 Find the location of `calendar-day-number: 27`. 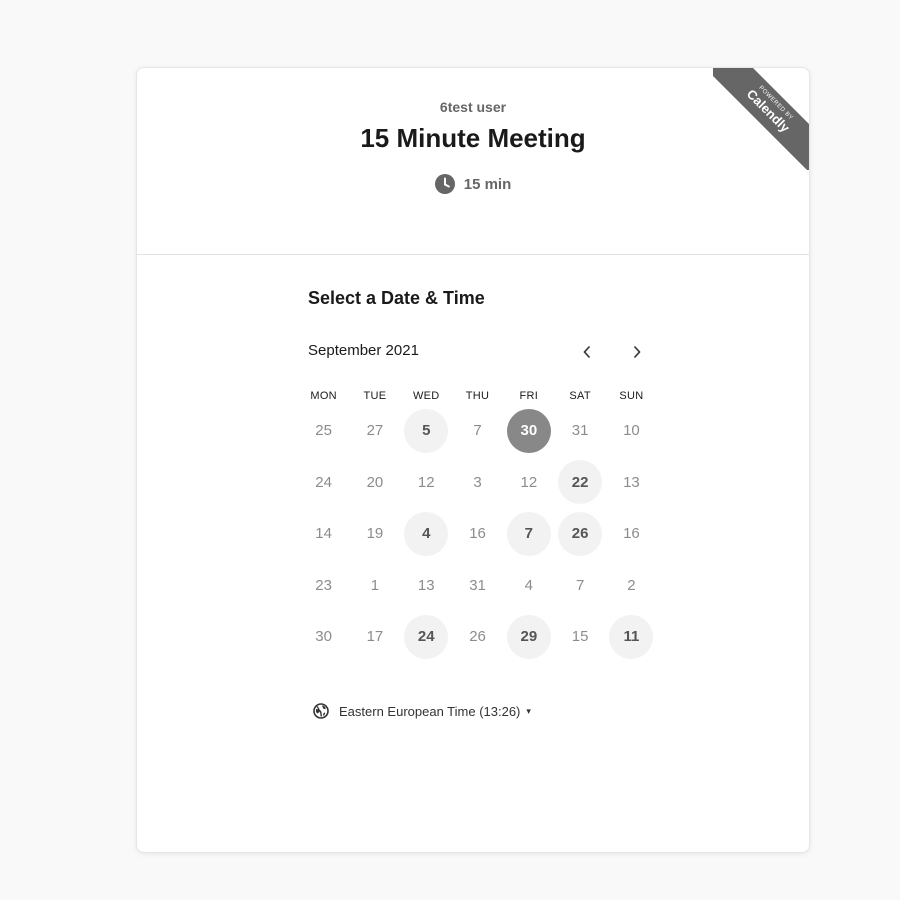

calendar-day-number: 27 is located at coordinates (375, 431).